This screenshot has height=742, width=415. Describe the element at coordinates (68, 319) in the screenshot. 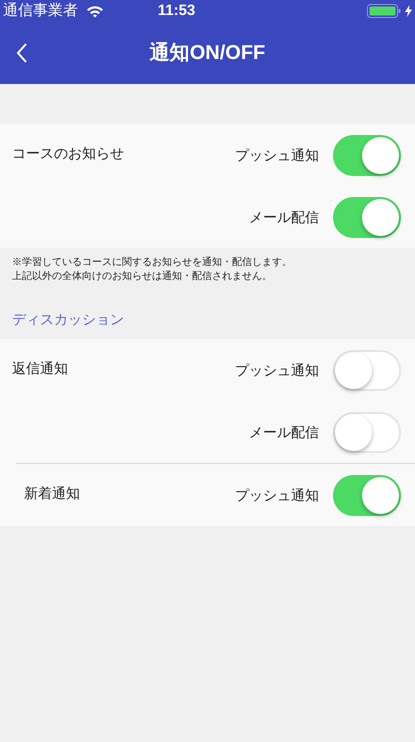

I see `section-header: ディスカッション` at that location.